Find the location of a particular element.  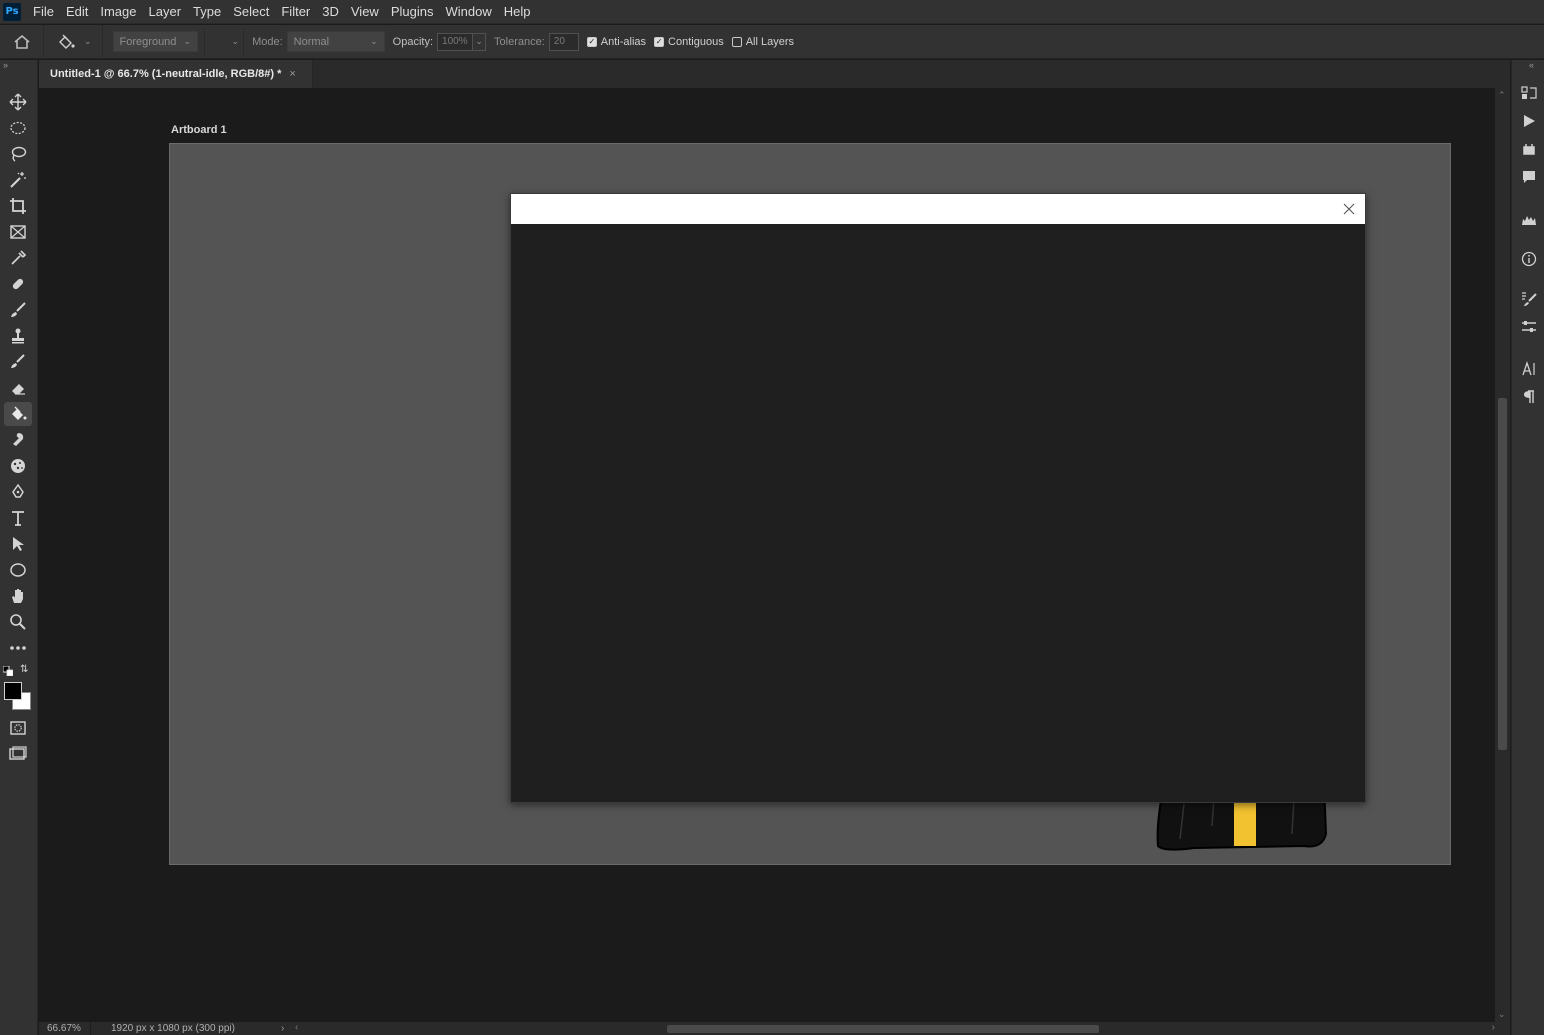

lasso-tool is located at coordinates (18, 154).